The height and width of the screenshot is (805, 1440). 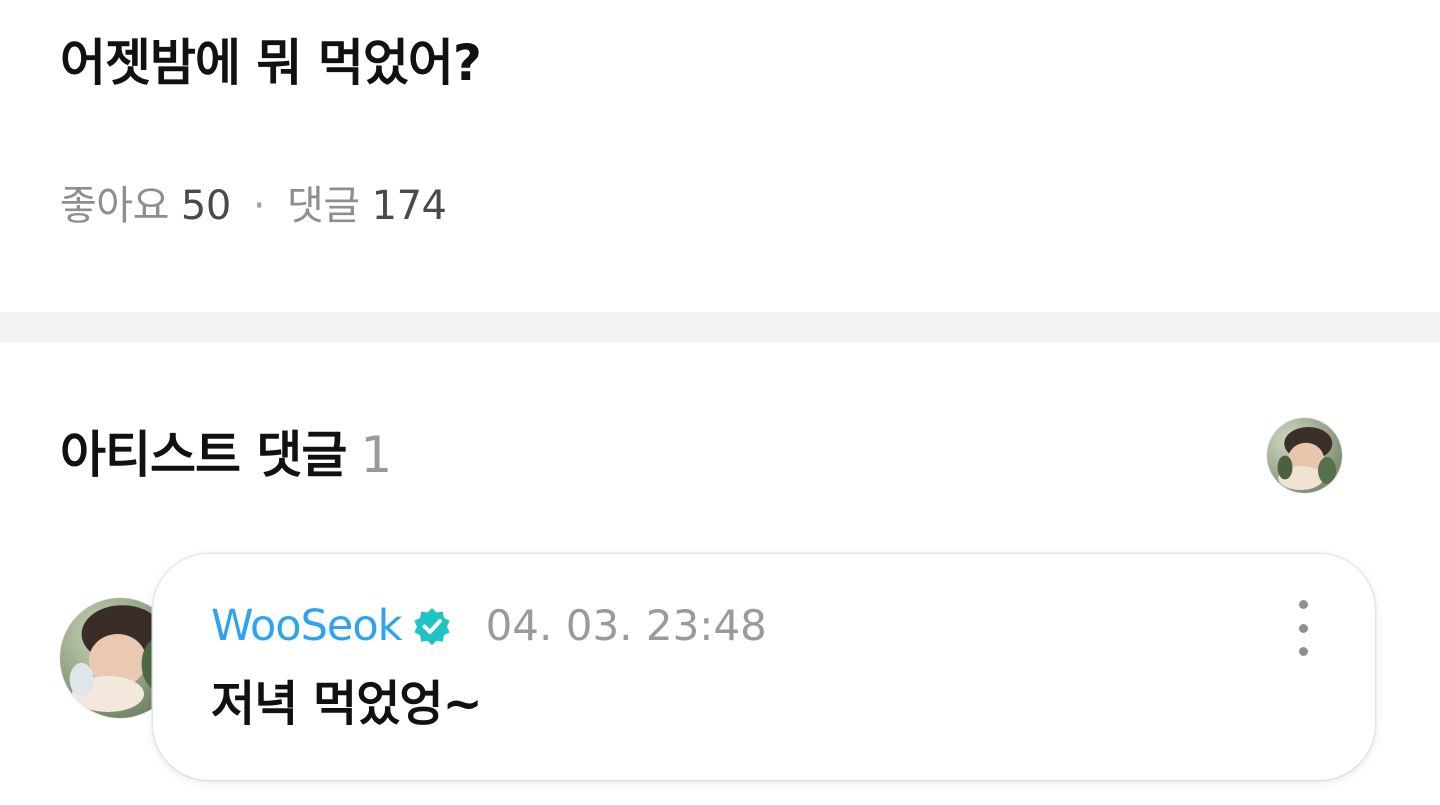 I want to click on comment-timestamp: 04. 03. 23:48, so click(x=626, y=625).